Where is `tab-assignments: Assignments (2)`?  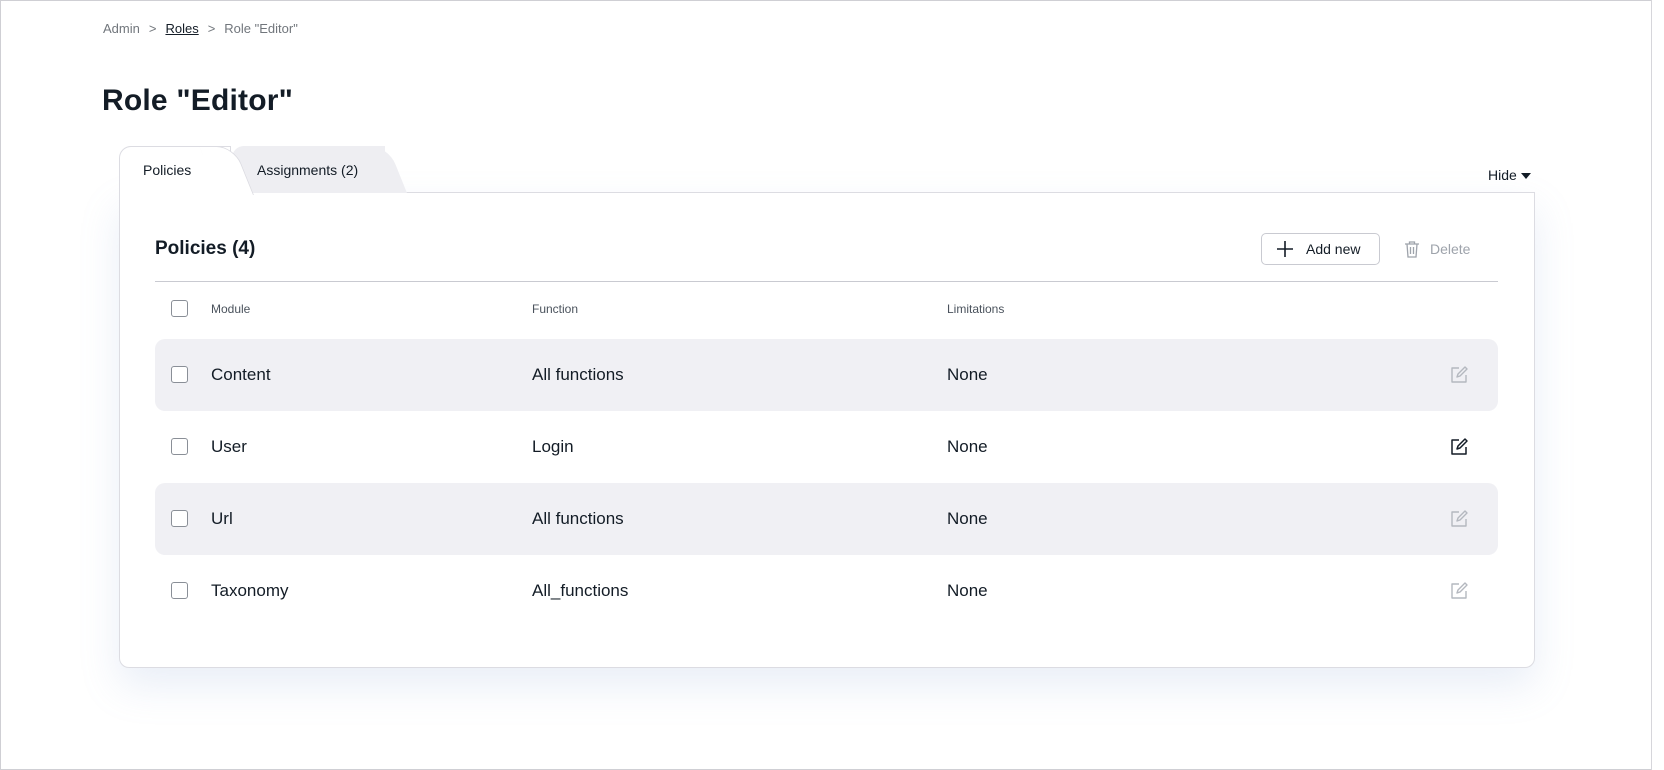 tab-assignments: Assignments (2) is located at coordinates (308, 169).